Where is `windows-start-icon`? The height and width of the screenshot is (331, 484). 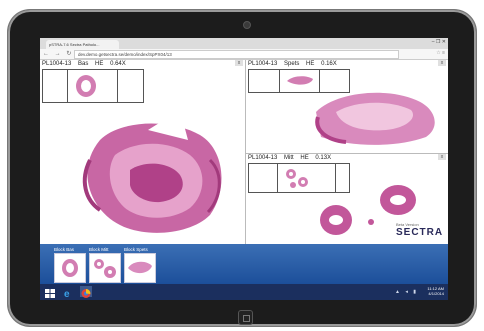
windows-start-icon is located at coordinates (50, 292).